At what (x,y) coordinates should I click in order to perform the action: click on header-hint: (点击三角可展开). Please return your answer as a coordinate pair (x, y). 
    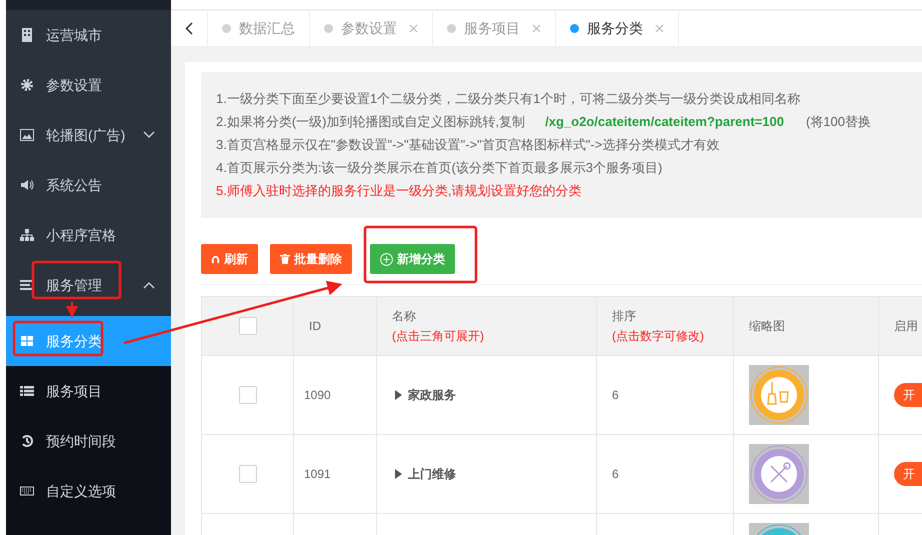
    Looking at the image, I should click on (438, 336).